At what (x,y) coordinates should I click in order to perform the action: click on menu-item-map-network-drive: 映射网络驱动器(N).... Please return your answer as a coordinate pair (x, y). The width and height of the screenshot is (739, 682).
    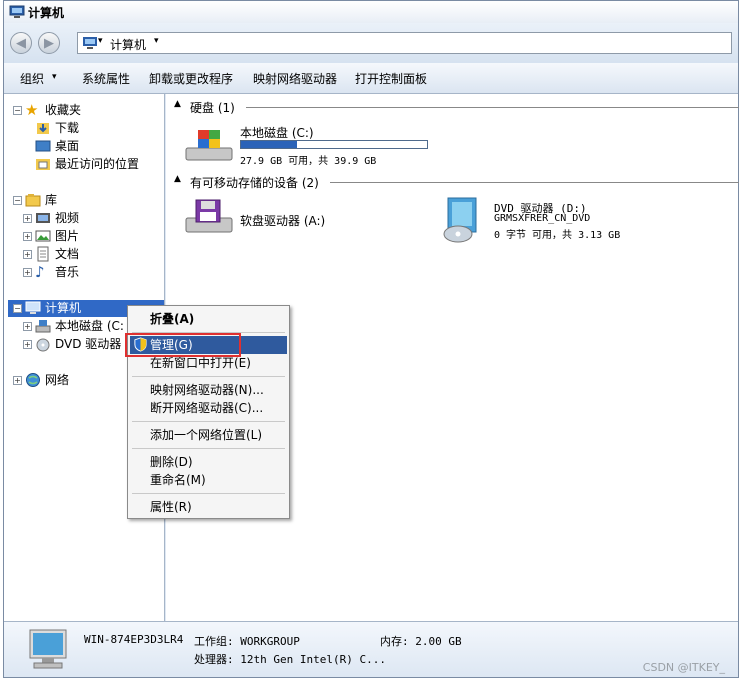
    Looking at the image, I should click on (208, 390).